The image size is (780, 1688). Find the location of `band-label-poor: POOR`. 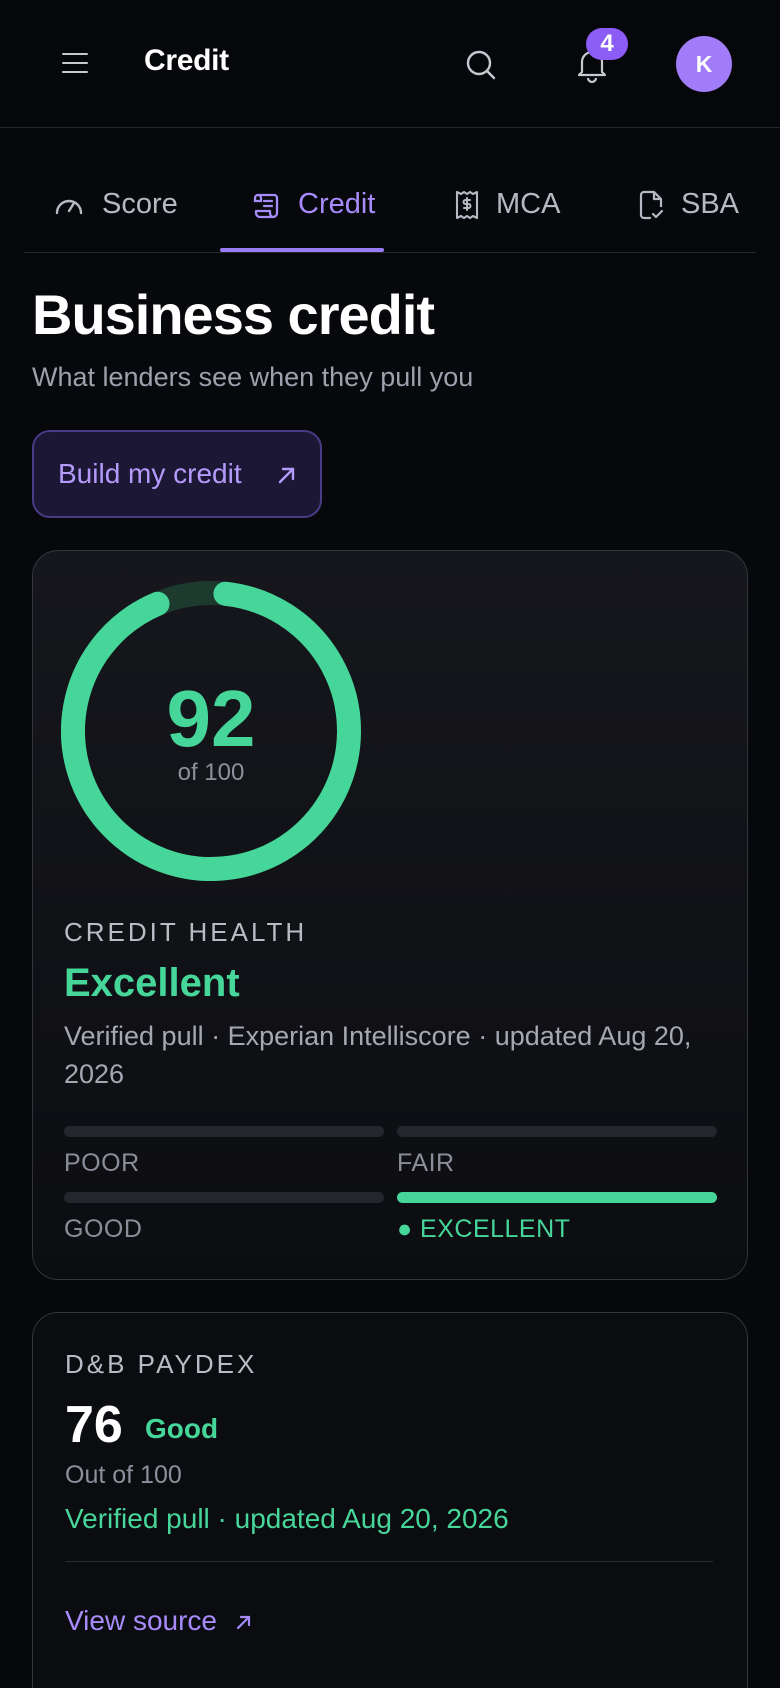

band-label-poor: POOR is located at coordinates (102, 1163).